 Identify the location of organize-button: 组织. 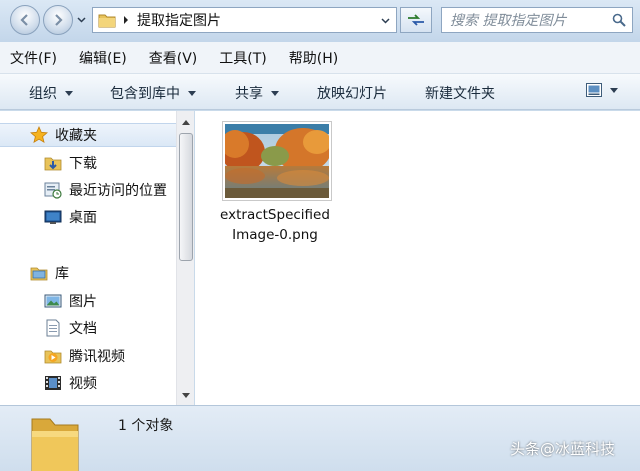
(51, 93).